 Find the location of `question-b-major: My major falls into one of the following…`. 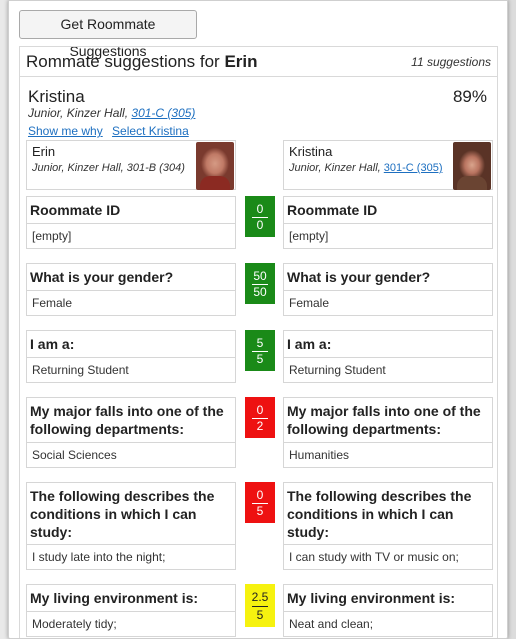

question-b-major: My major falls into one of the following… is located at coordinates (388, 432).